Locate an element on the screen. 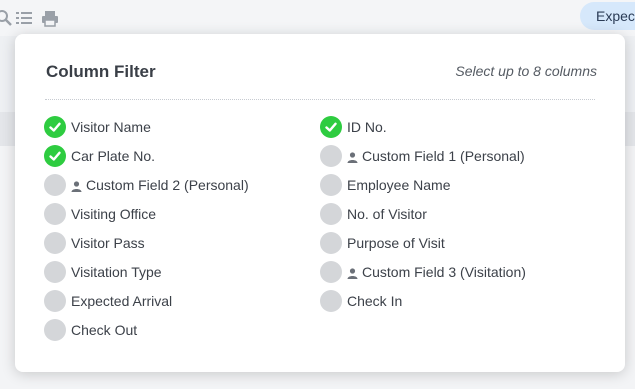 The width and height of the screenshot is (635, 389). column-option-no-of-visitor: No. of Visitor is located at coordinates (423, 213).